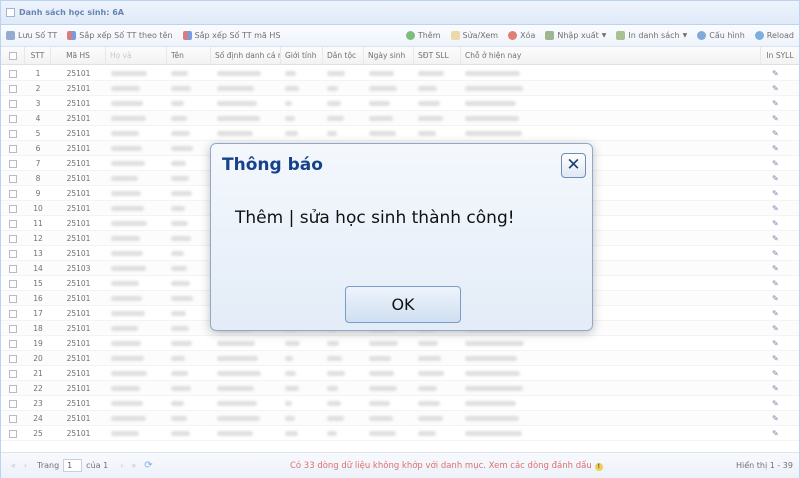  What do you see at coordinates (403, 304) in the screenshot?
I see `ok-button: OK` at bounding box center [403, 304].